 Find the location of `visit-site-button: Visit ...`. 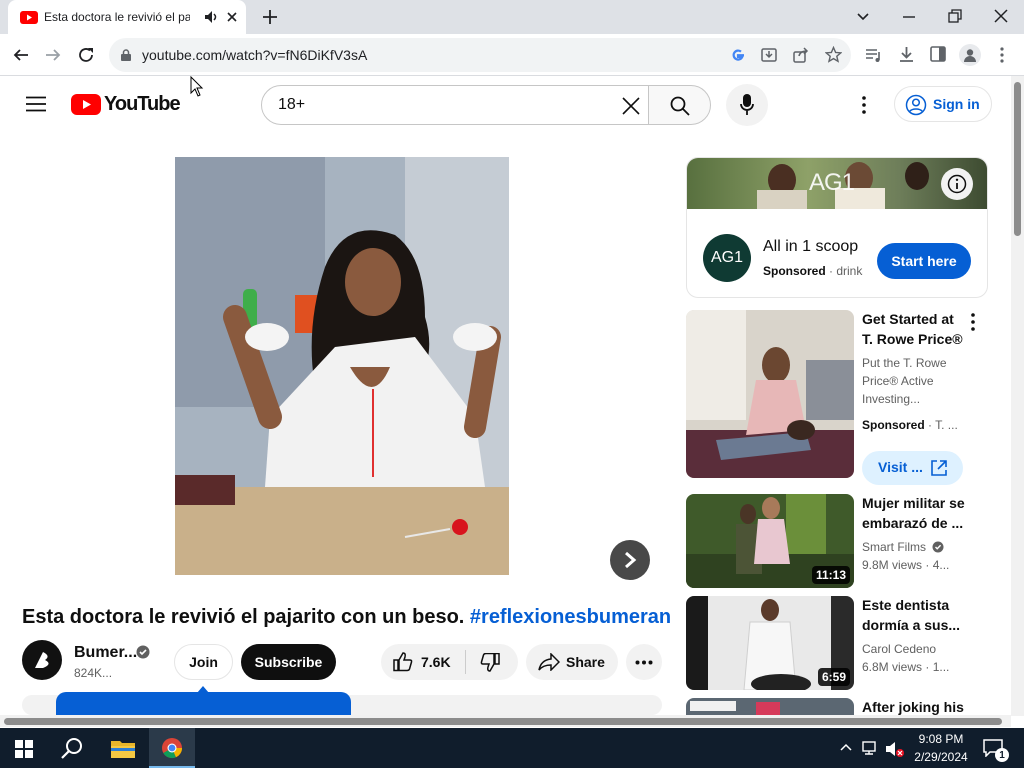

visit-site-button: Visit ... is located at coordinates (912, 468).